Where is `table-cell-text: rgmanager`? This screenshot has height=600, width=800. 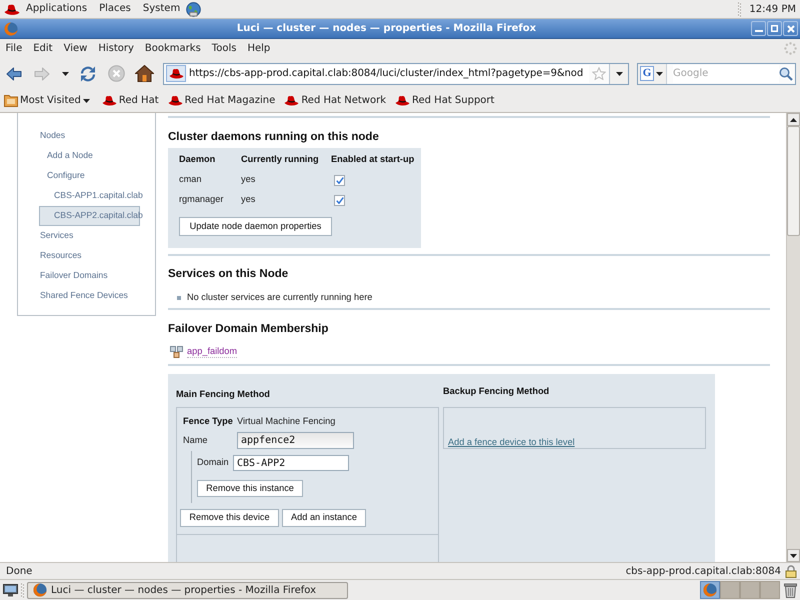
table-cell-text: rgmanager is located at coordinates (201, 199).